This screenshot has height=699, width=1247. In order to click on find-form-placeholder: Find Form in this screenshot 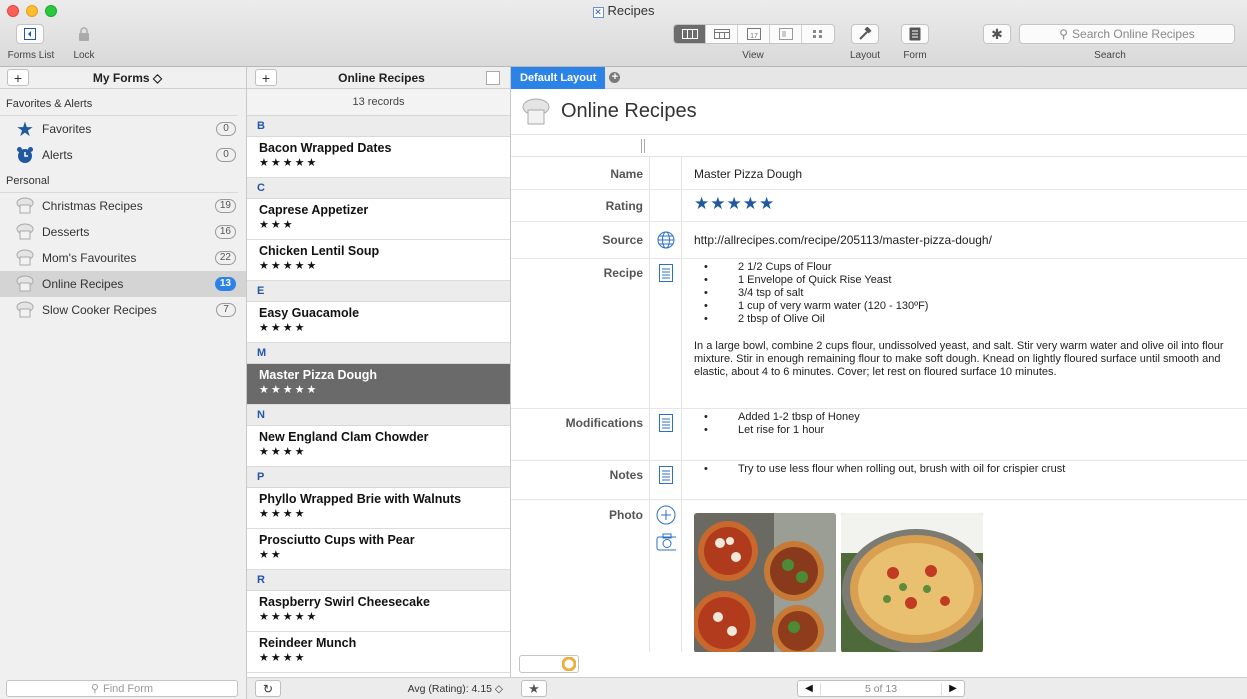, I will do `click(128, 688)`.